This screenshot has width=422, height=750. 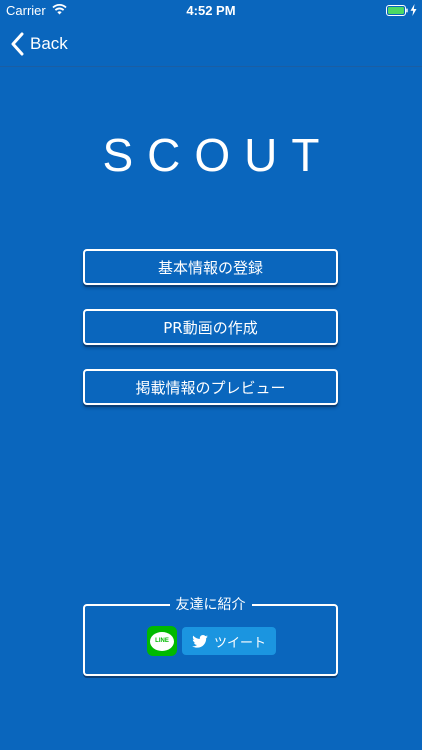 I want to click on line-share-button: LINE, so click(x=162, y=641).